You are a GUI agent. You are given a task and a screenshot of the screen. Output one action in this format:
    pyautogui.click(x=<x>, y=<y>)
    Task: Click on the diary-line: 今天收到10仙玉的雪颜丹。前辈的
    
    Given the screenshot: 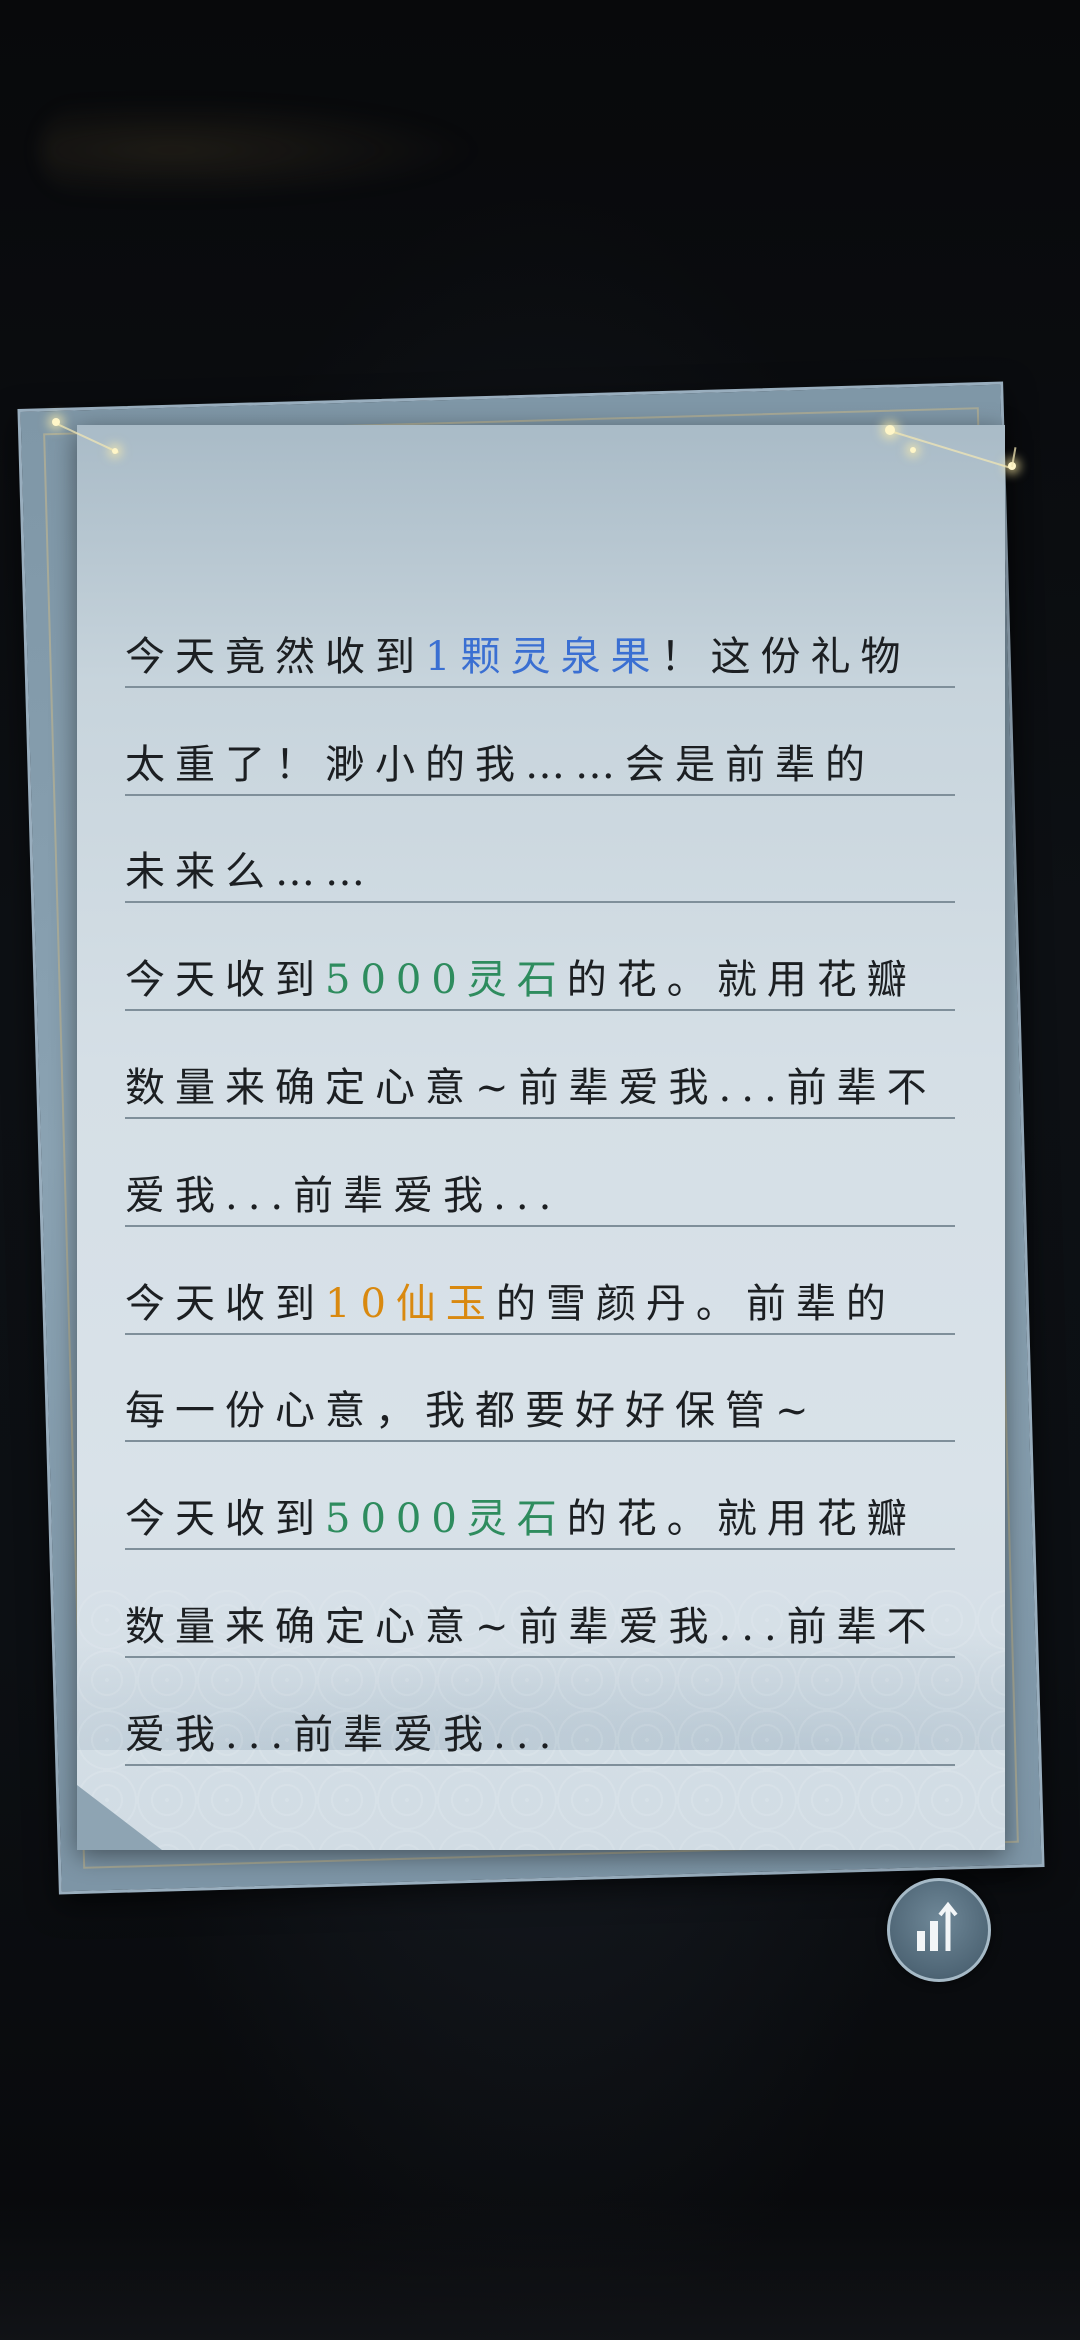 What is the action you would take?
    pyautogui.click(x=540, y=1281)
    